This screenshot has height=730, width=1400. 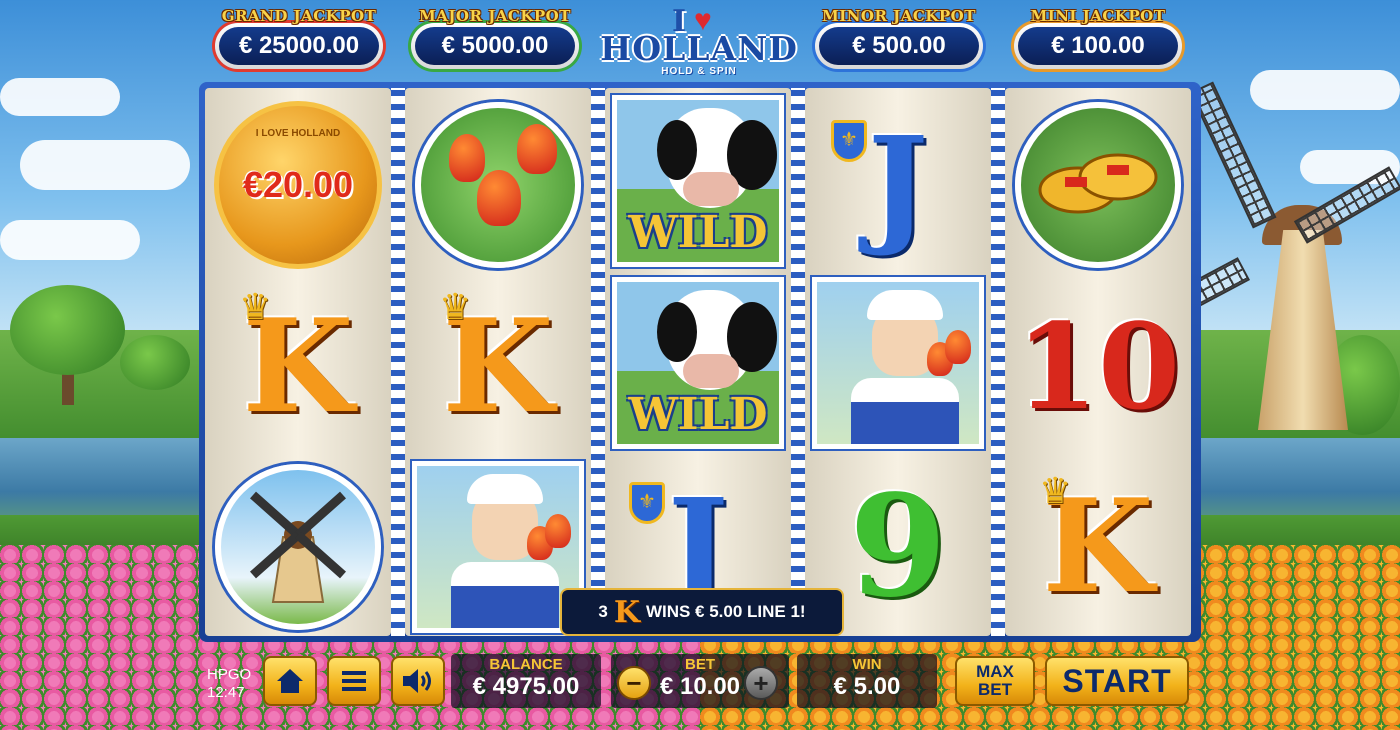 I want to click on major-jackpot: € 5000.00 MAJOR JACKPOT, so click(x=495, y=38).